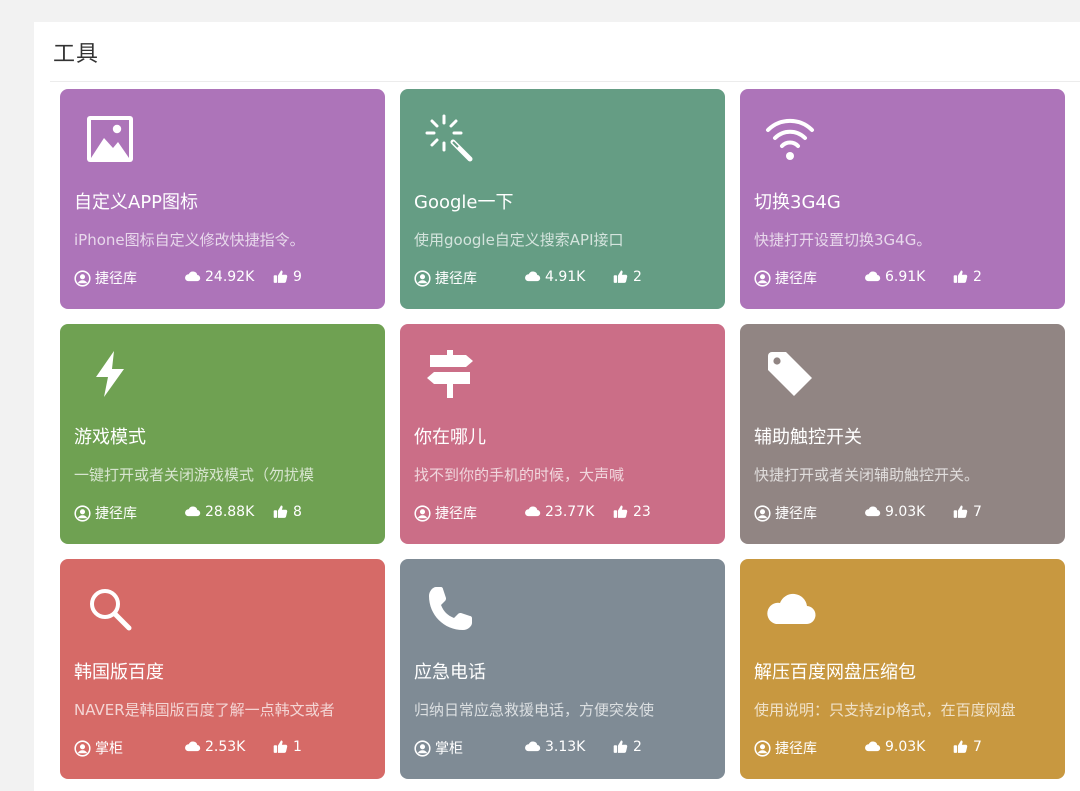 The image size is (1080, 791). I want to click on bolt-icon, so click(110, 374).